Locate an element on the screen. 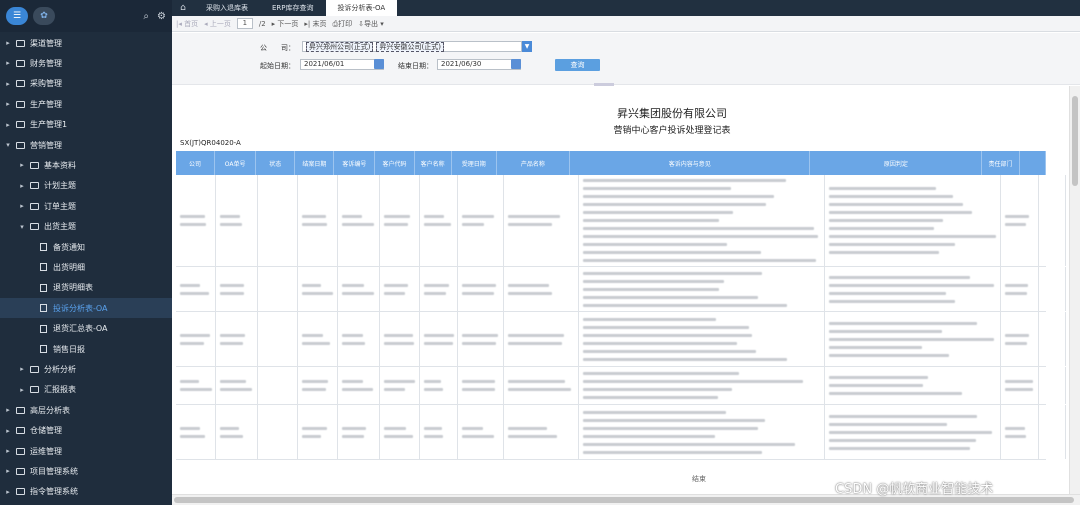 The height and width of the screenshot is (505, 1080). prev-page-button: ◂ 上一页 is located at coordinates (217, 24).